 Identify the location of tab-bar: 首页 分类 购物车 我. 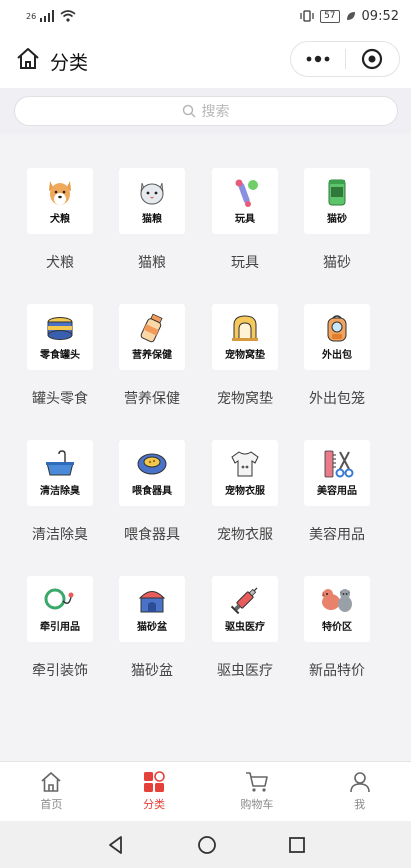
(205, 791).